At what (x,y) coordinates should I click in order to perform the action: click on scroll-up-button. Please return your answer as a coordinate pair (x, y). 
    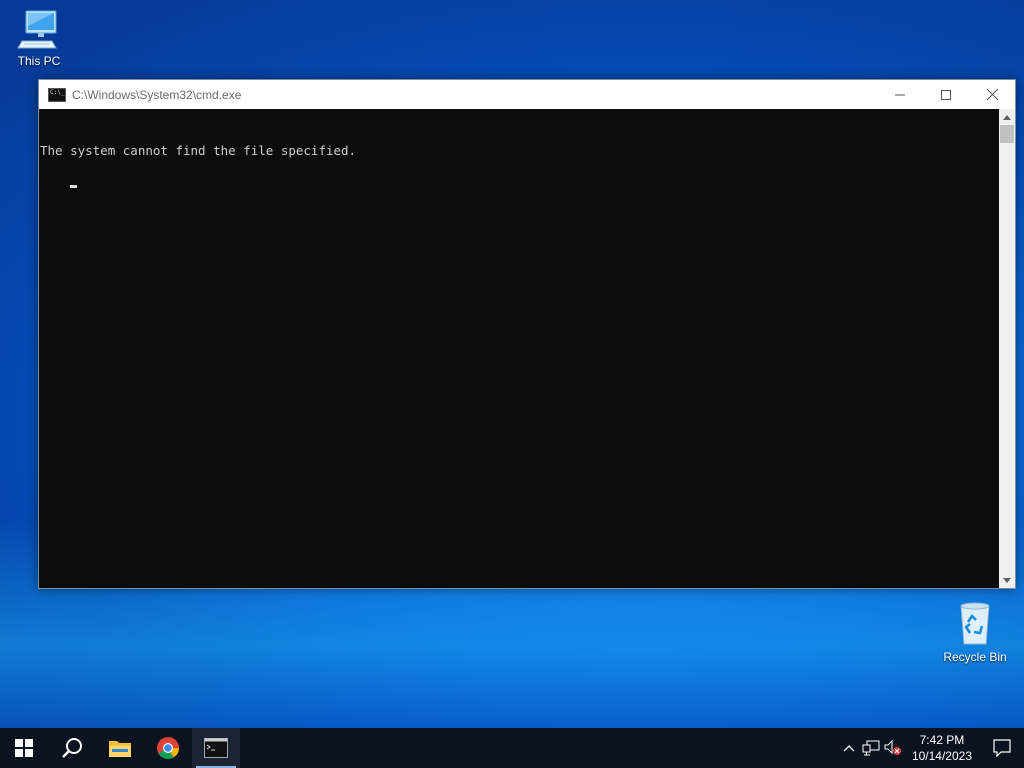
    Looking at the image, I should click on (1007, 117).